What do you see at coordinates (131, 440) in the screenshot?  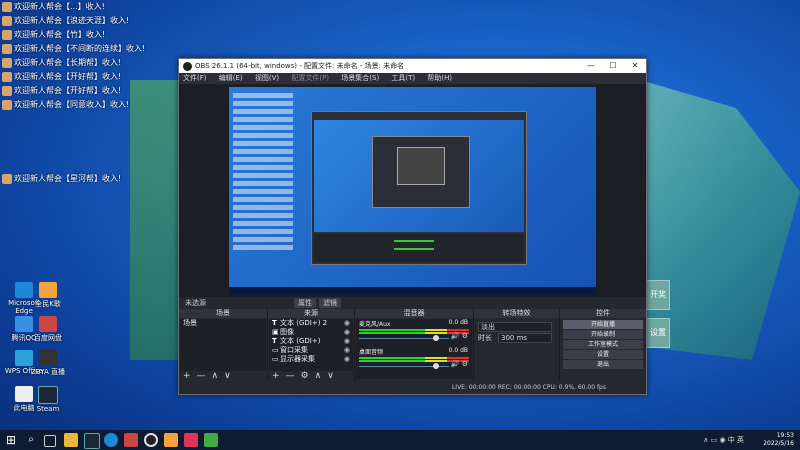 I see `app-taskbar-icon` at bounding box center [131, 440].